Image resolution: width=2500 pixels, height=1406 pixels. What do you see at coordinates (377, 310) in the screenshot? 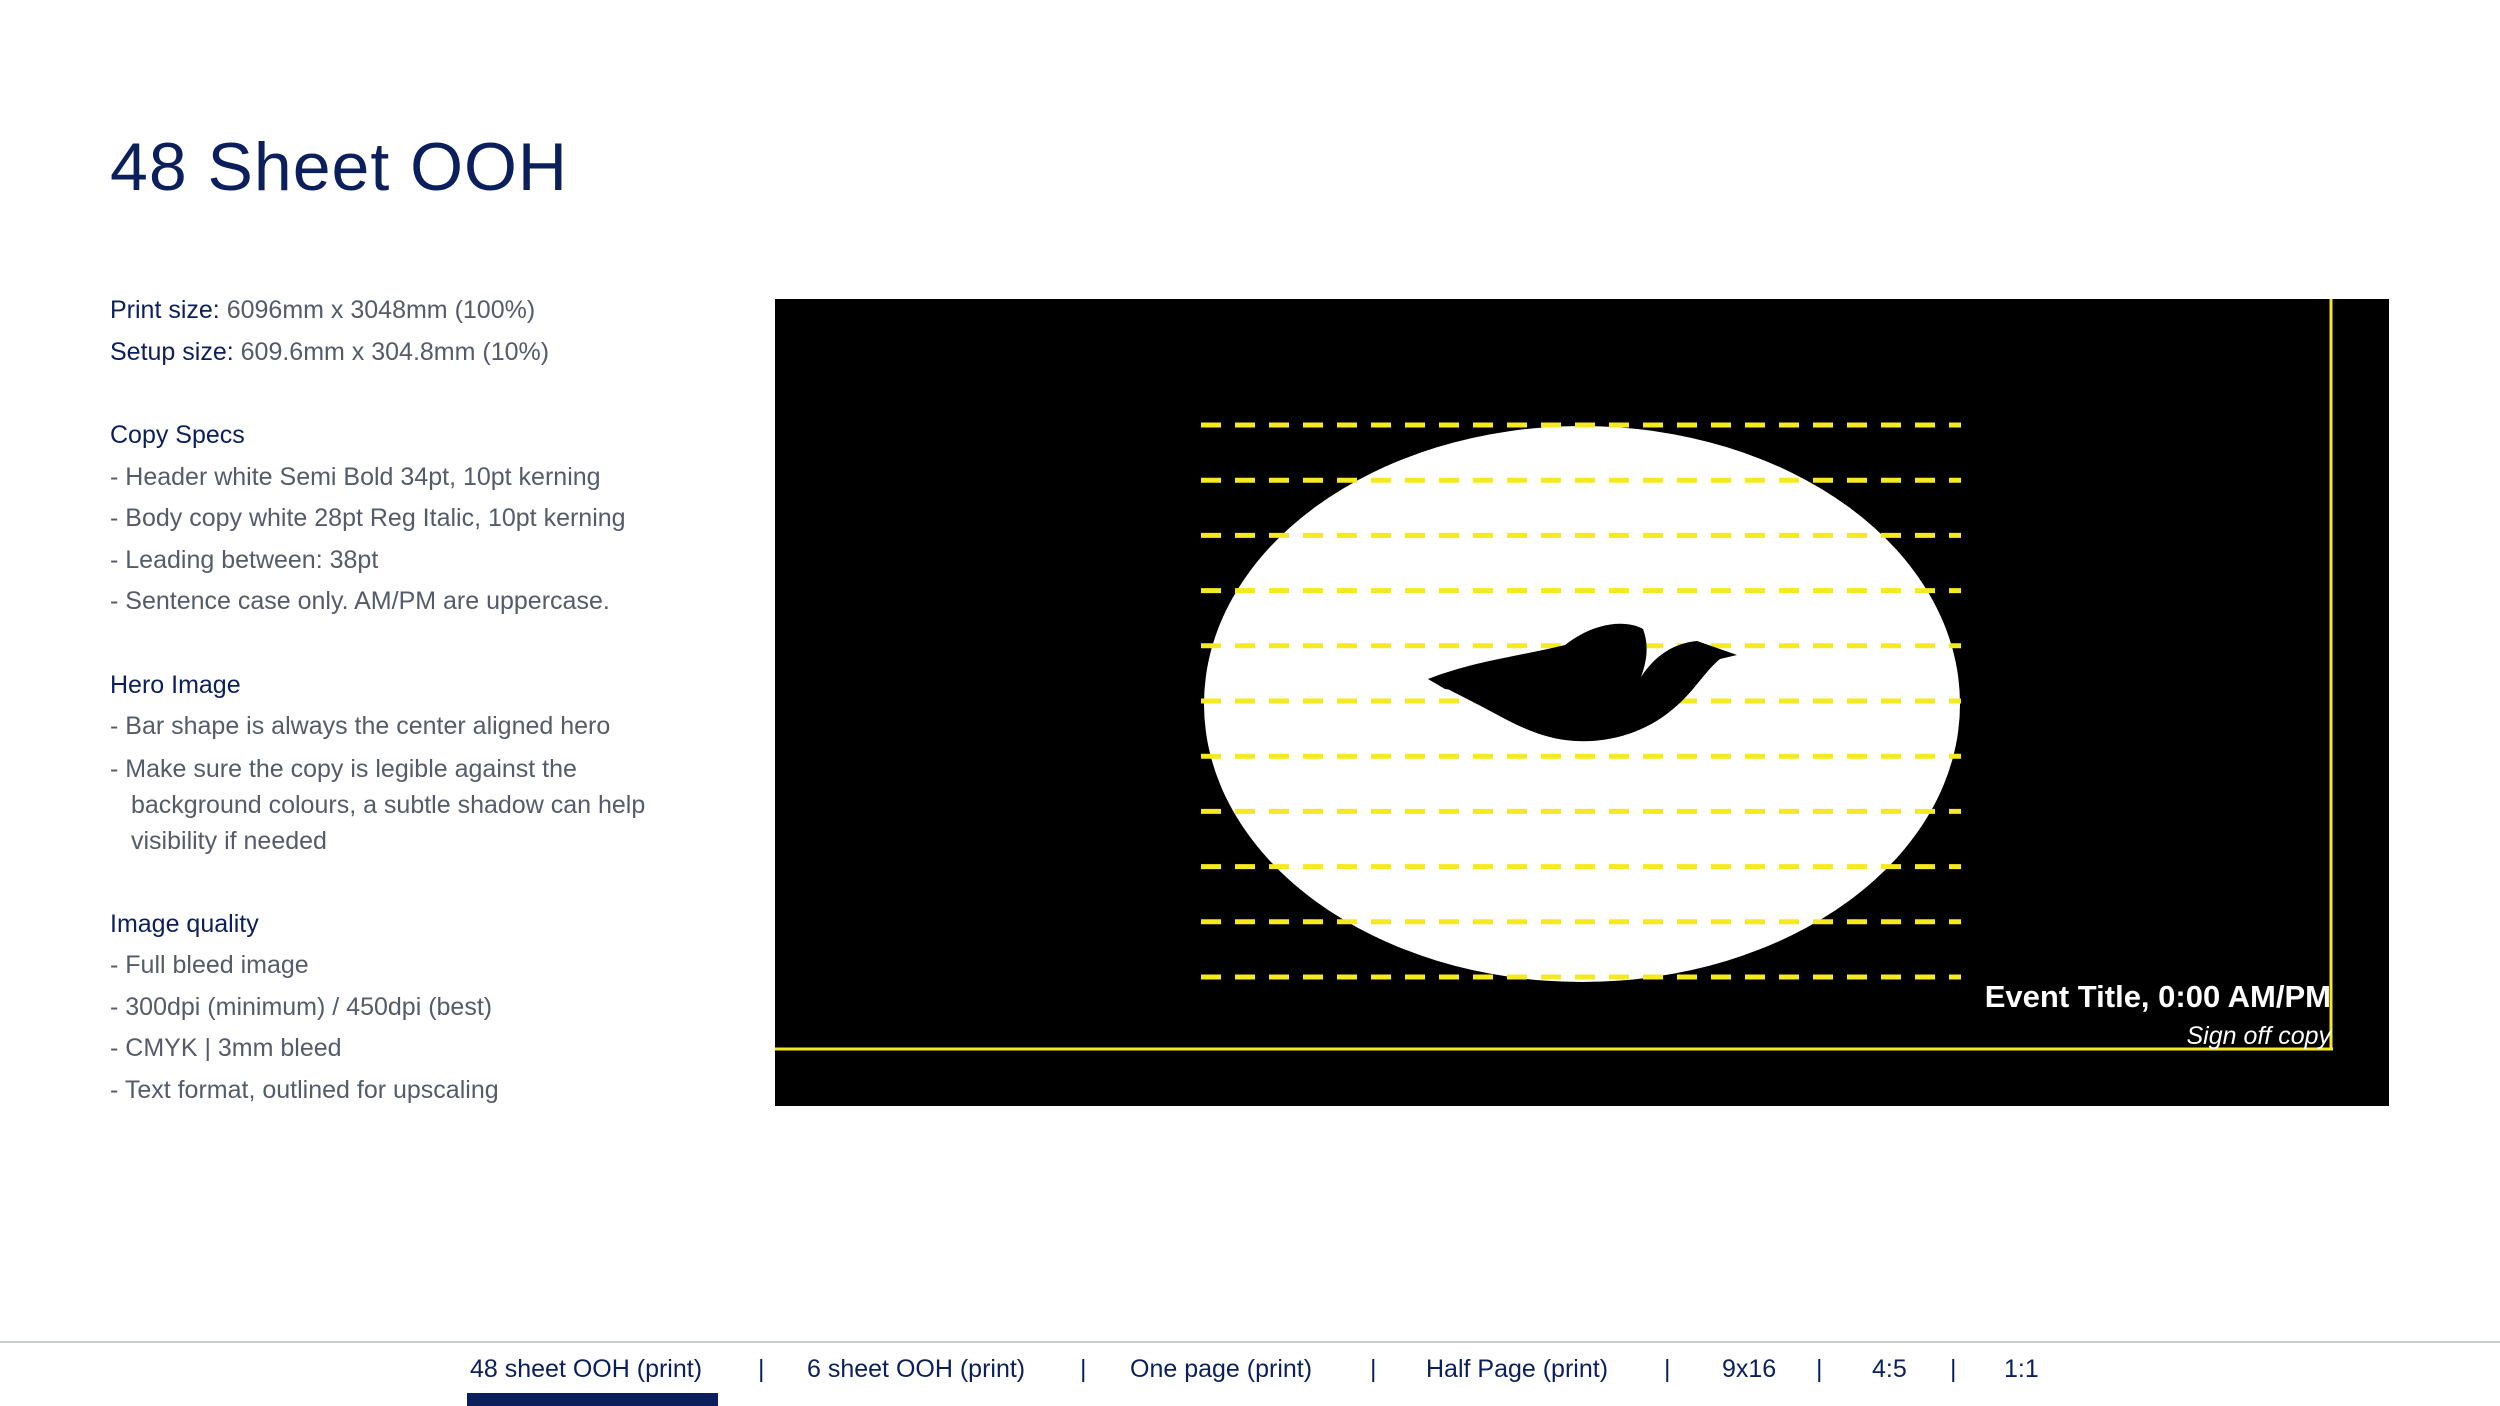
I see `print-size-value: 6096mm x 3048mm (100%)` at bounding box center [377, 310].